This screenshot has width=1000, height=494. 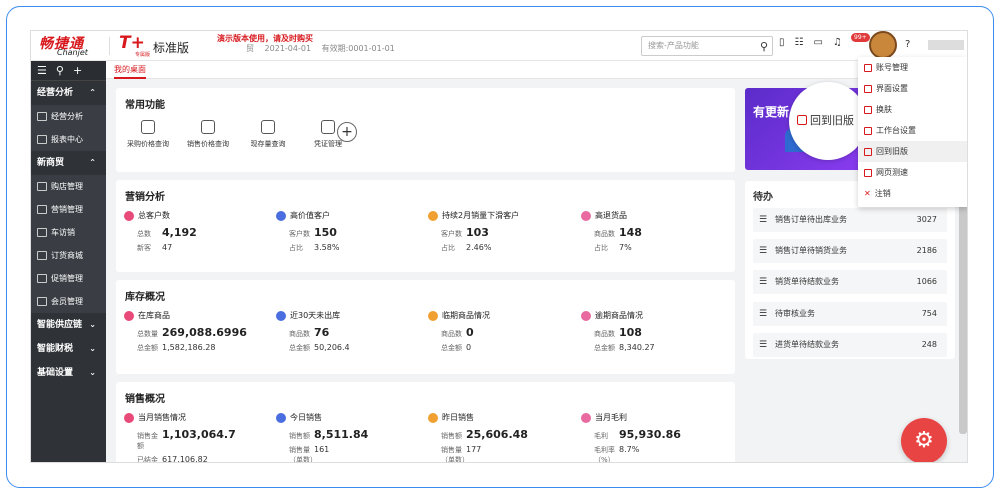 What do you see at coordinates (208, 134) in the screenshot?
I see `func-sales-price: 销售价格查询` at bounding box center [208, 134].